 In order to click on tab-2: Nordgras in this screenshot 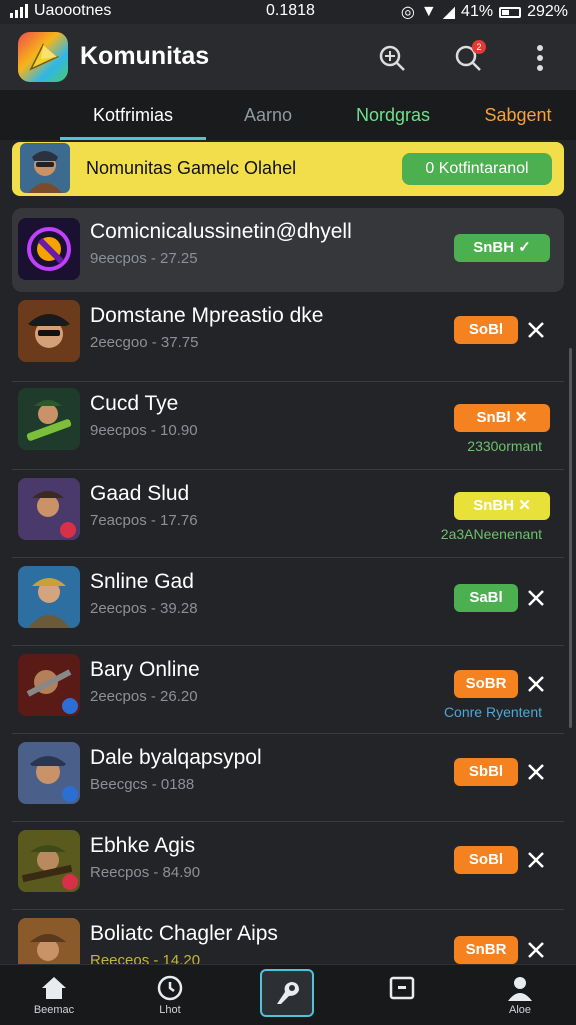, I will do `click(393, 115)`.